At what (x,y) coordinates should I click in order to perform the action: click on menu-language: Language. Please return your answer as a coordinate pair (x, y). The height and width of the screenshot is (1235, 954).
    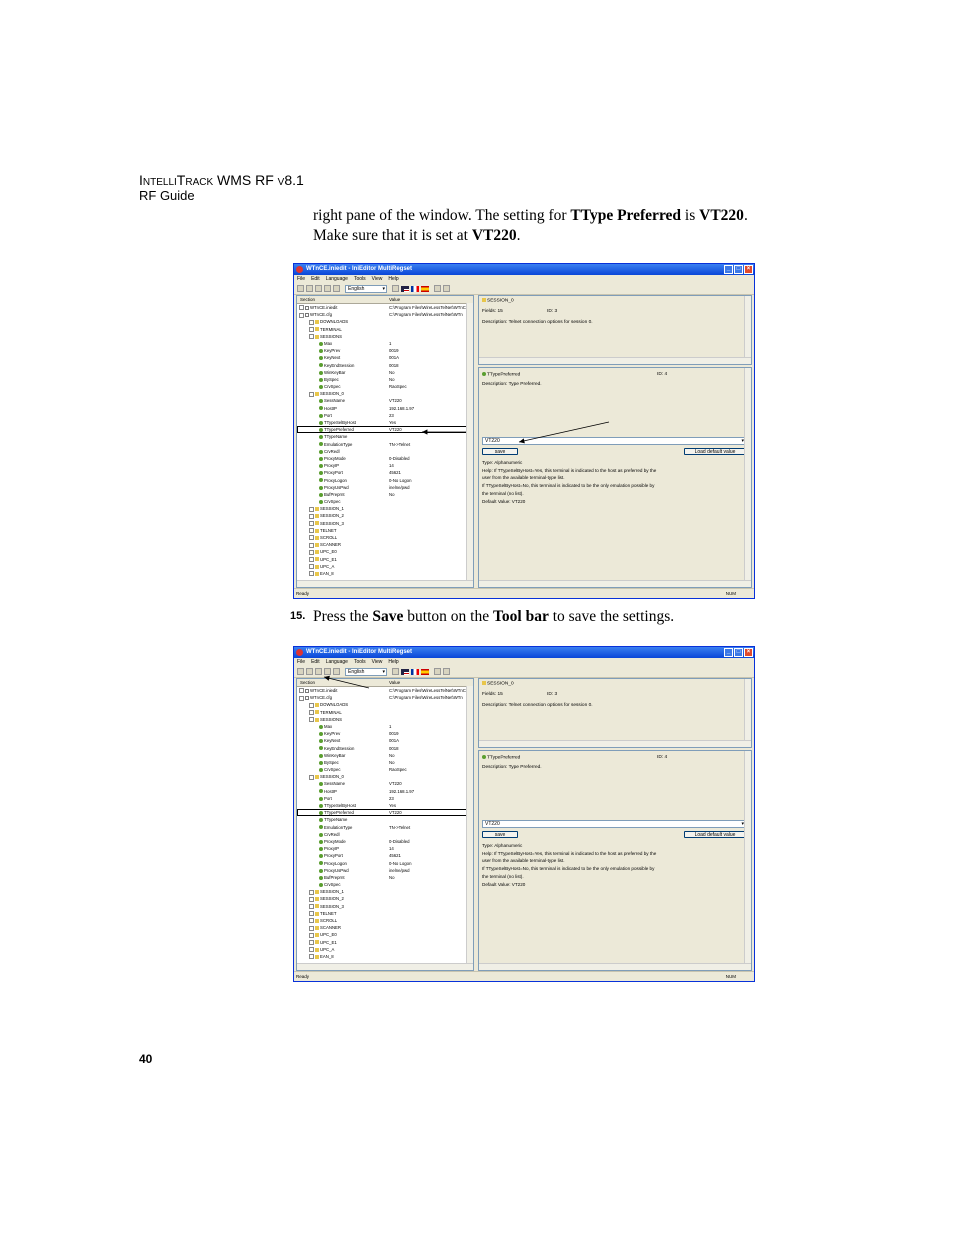
    Looking at the image, I should click on (337, 662).